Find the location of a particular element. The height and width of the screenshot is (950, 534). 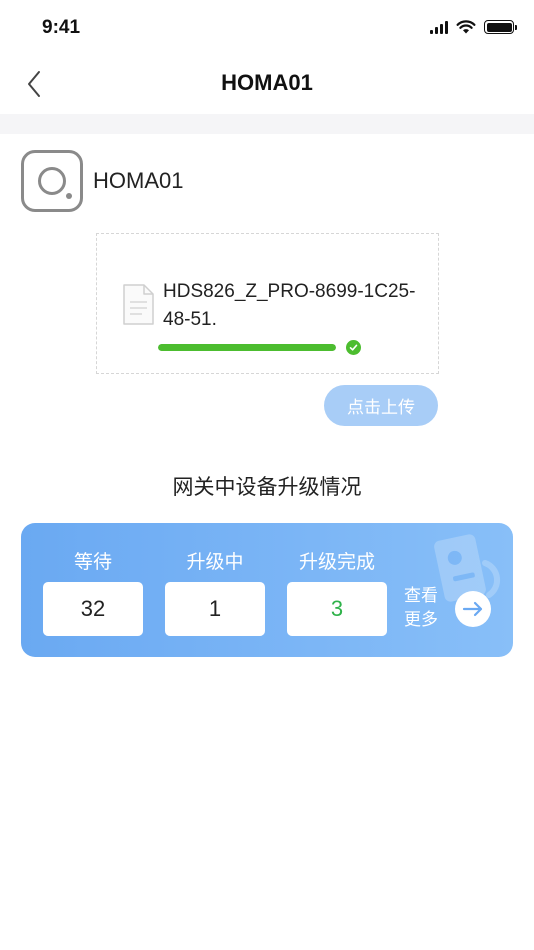

upgrading-count: 1 is located at coordinates (215, 609).